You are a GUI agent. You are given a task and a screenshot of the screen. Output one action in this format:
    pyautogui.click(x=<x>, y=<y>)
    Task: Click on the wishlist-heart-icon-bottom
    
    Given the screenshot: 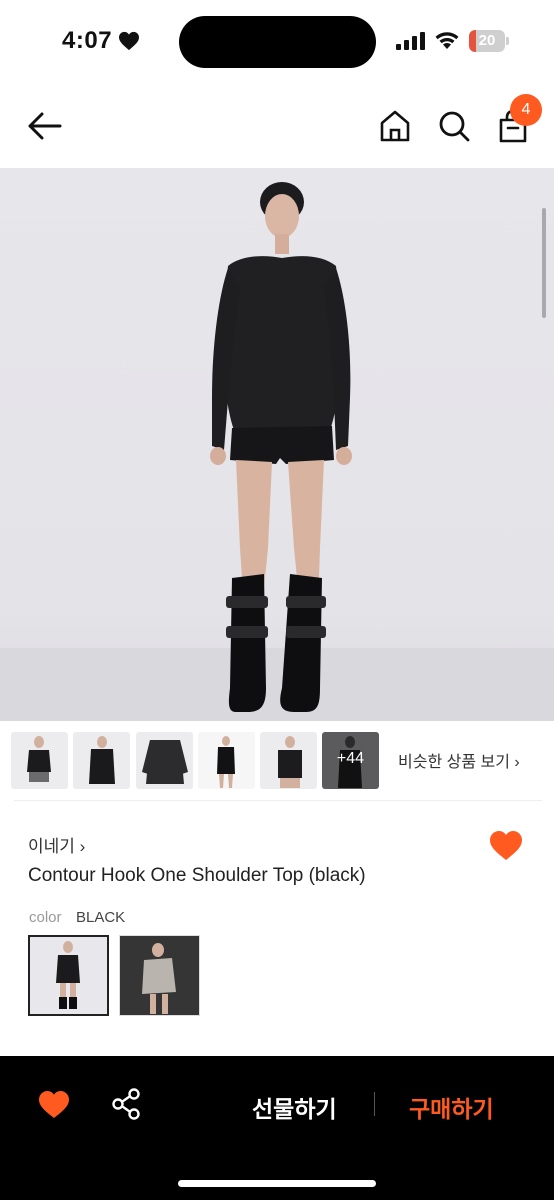 What is the action you would take?
    pyautogui.click(x=54, y=1105)
    